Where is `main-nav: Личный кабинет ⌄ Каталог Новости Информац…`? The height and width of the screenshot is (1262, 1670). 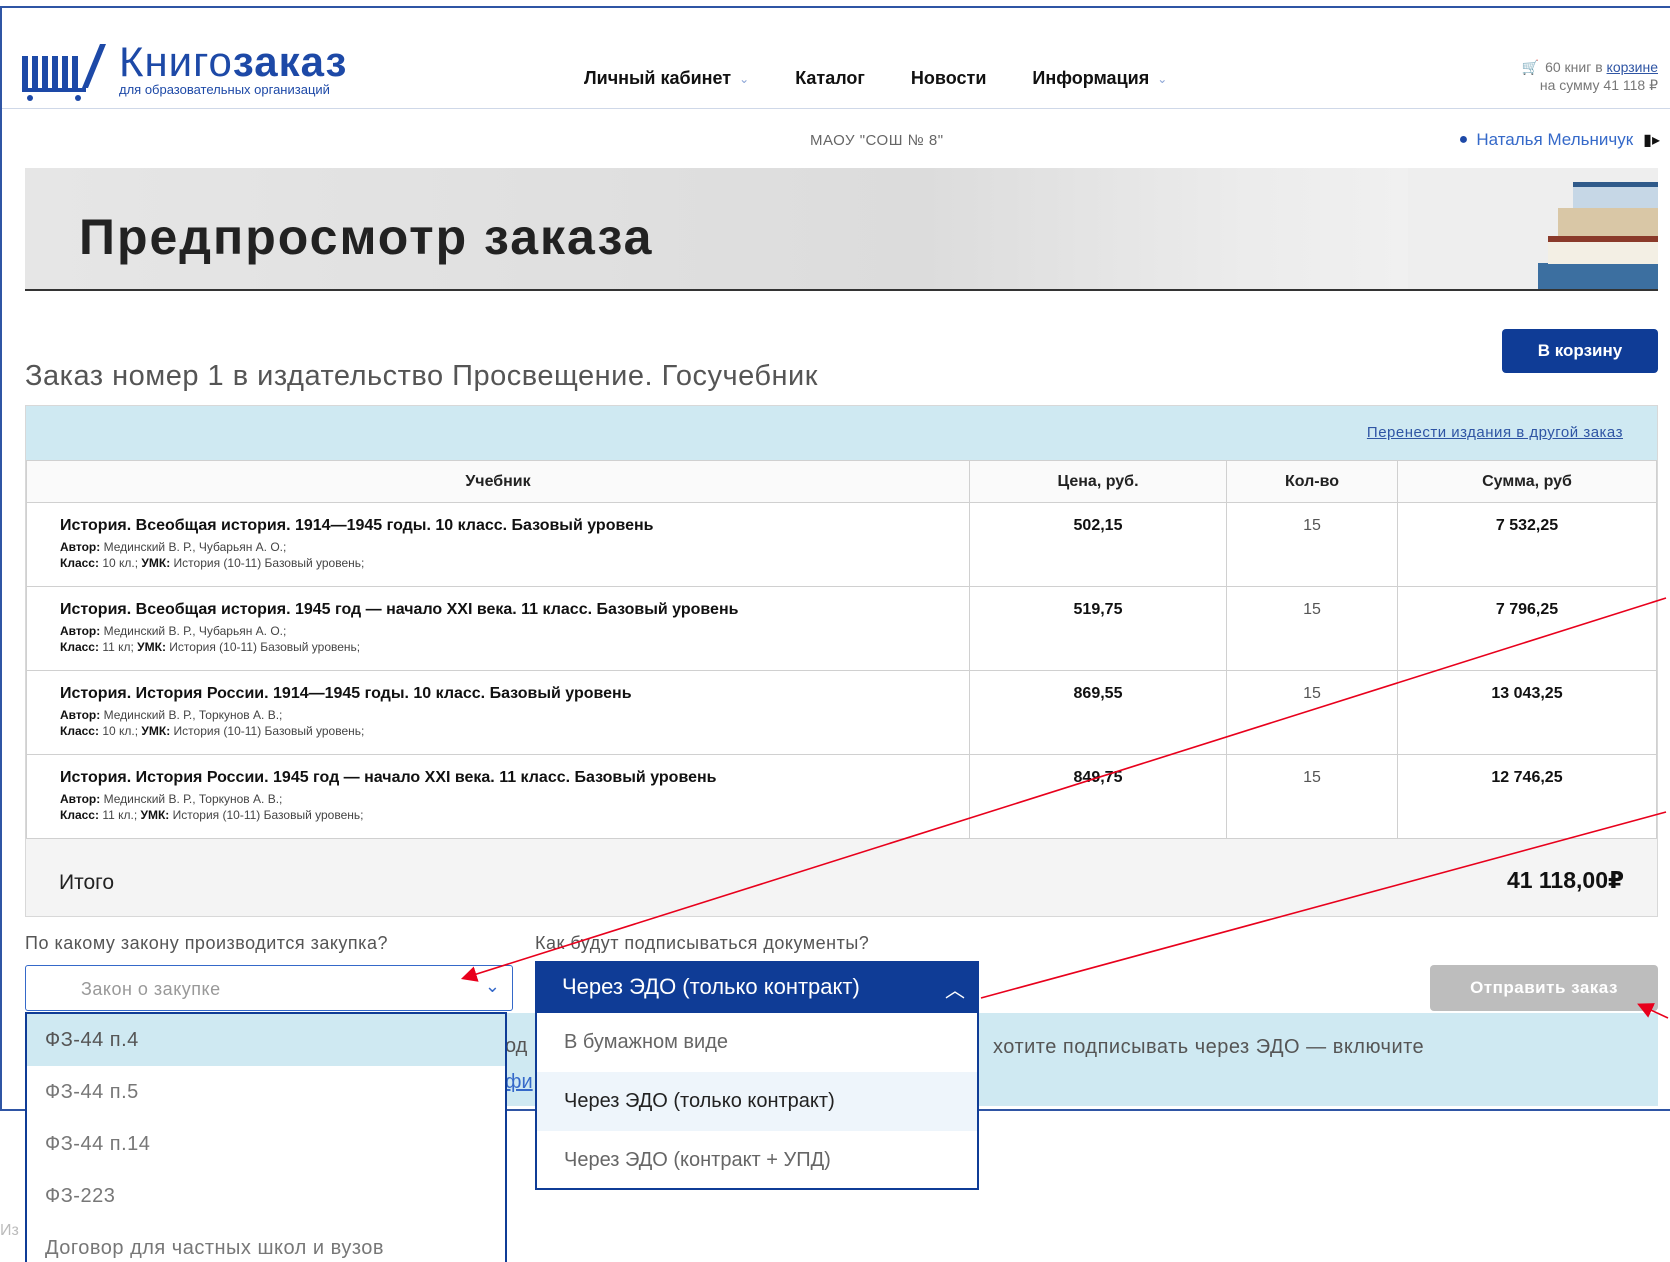
main-nav: Личный кабинет ⌄ Каталог Новости Информац… is located at coordinates (898, 78).